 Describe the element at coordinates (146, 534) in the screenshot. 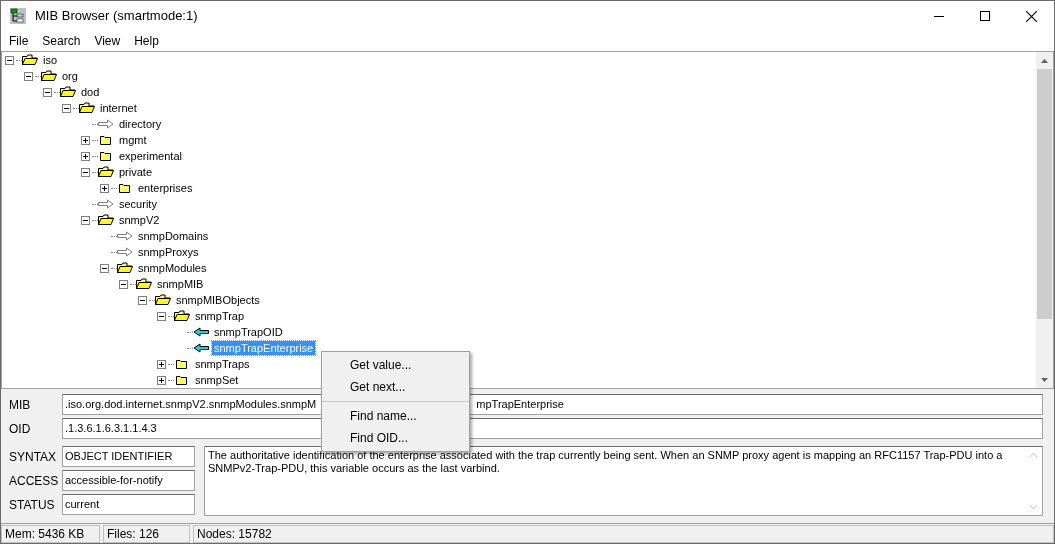

I see `status-pane: Files: 126` at that location.